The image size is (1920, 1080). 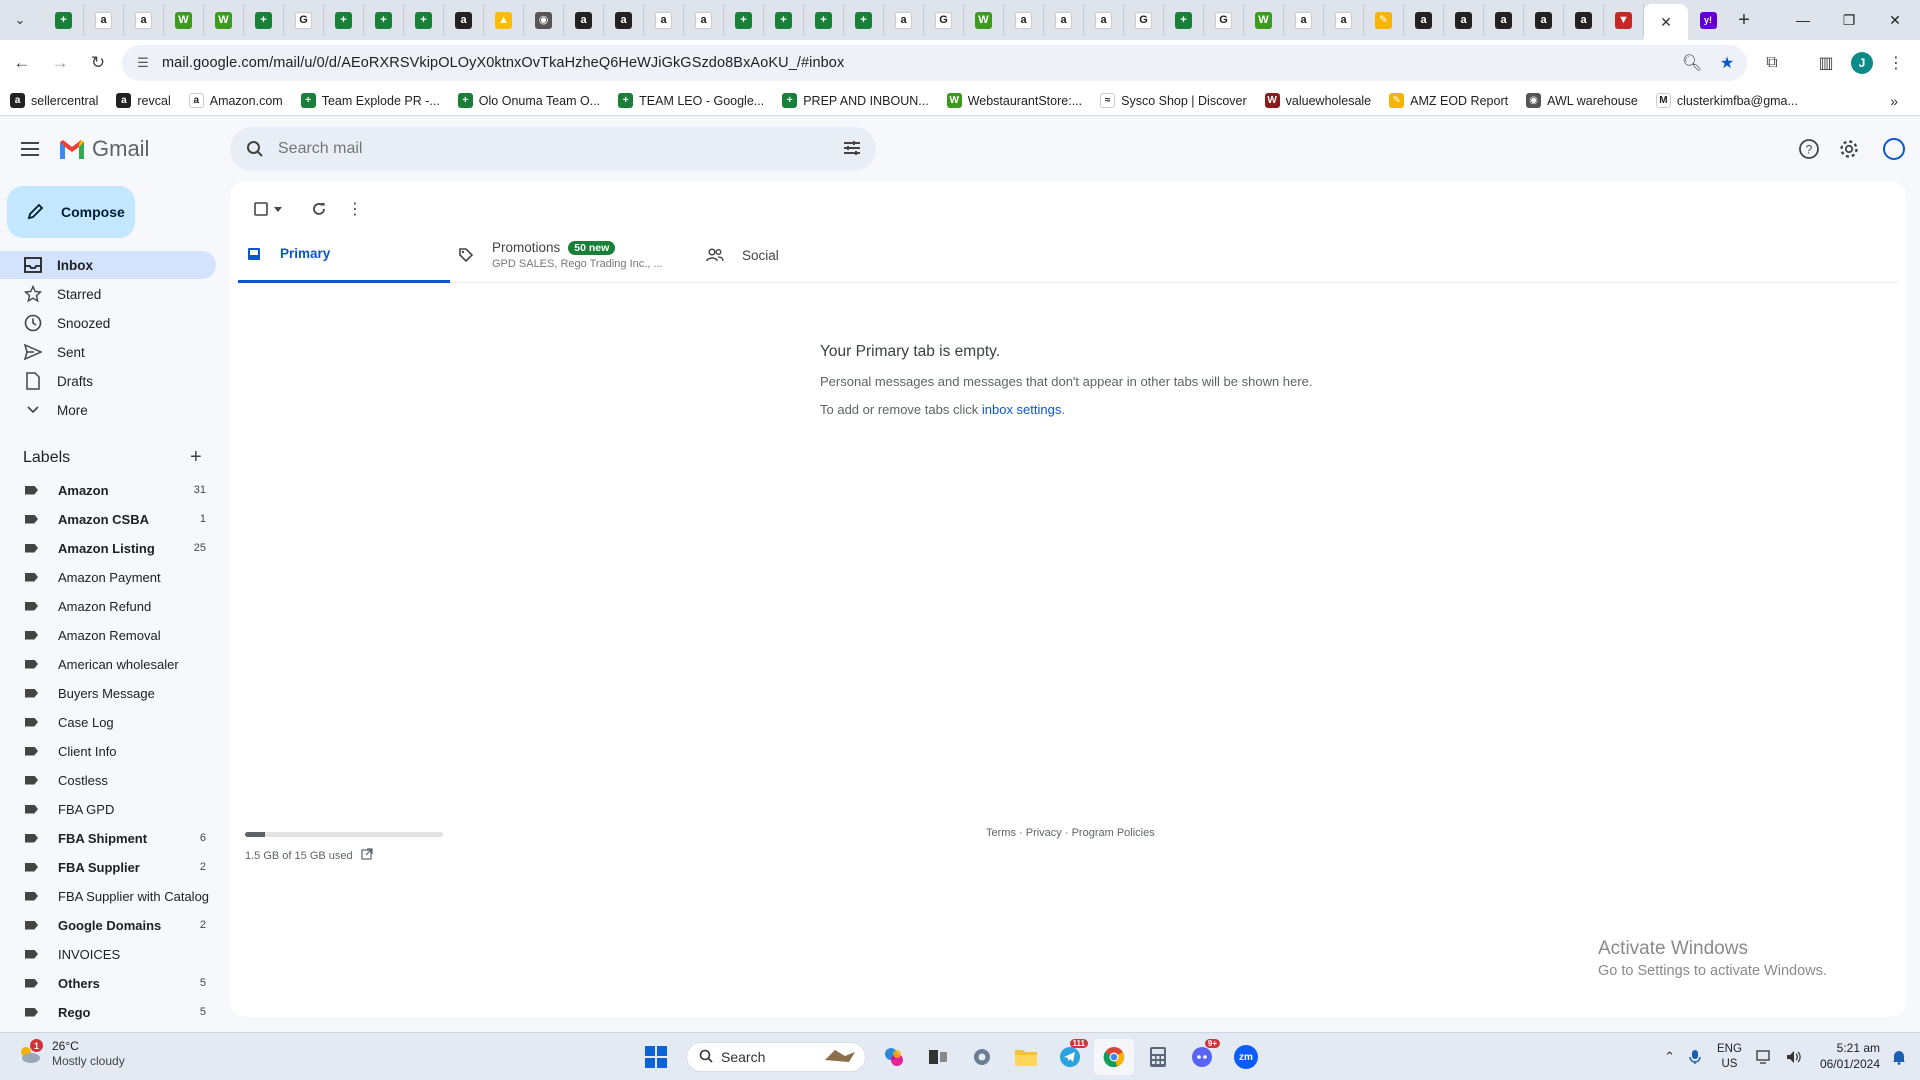 What do you see at coordinates (1849, 20) in the screenshot?
I see `restore-button: ❐` at bounding box center [1849, 20].